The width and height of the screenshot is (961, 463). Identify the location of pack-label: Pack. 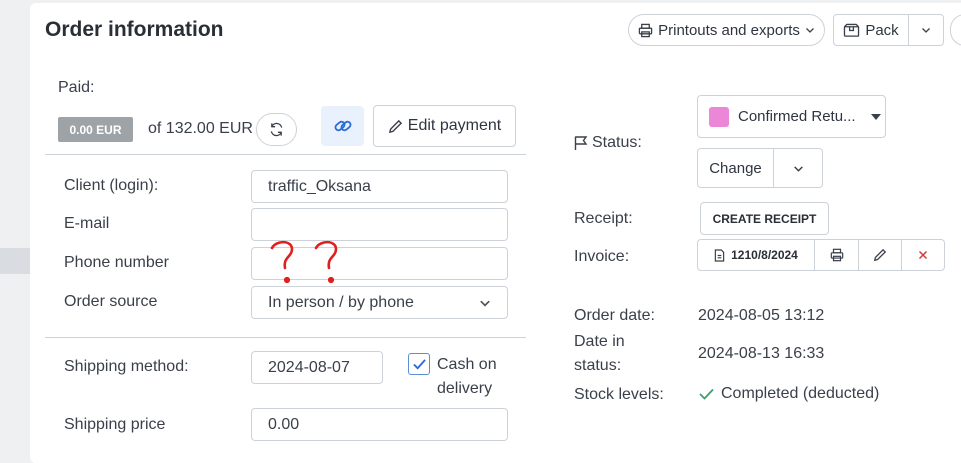
(882, 30).